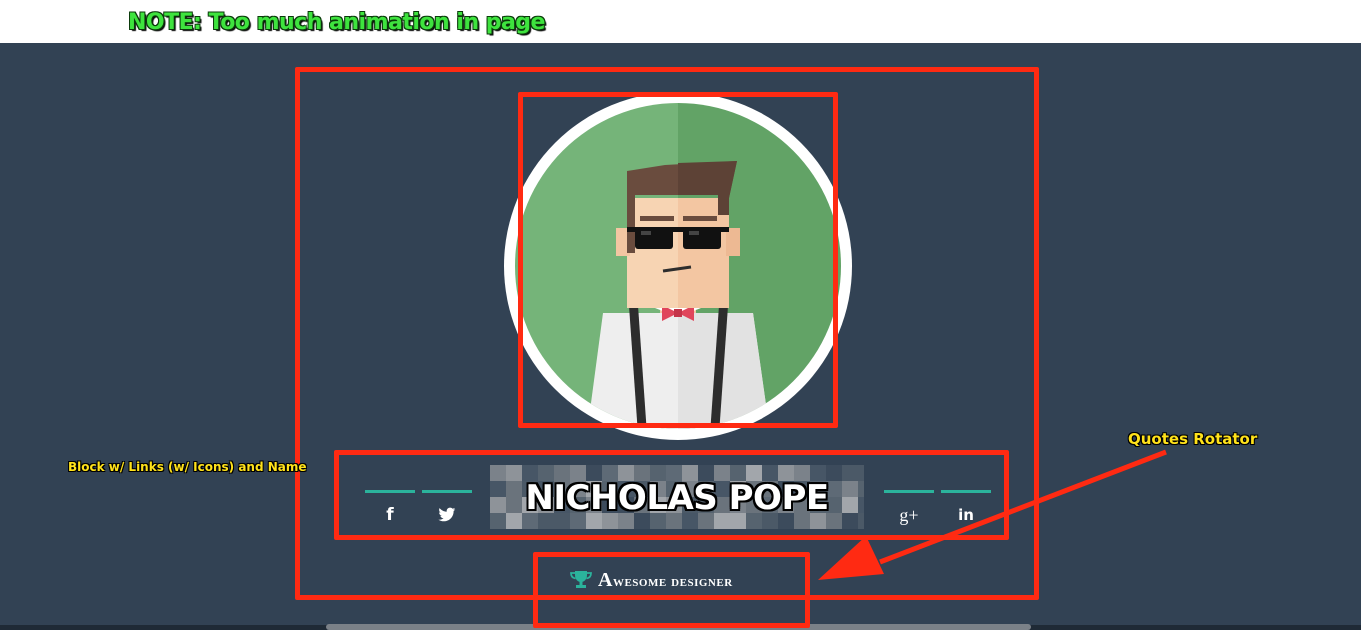 The image size is (1361, 630). I want to click on annotation-quotes-label: Quotes Rotator, so click(1193, 439).